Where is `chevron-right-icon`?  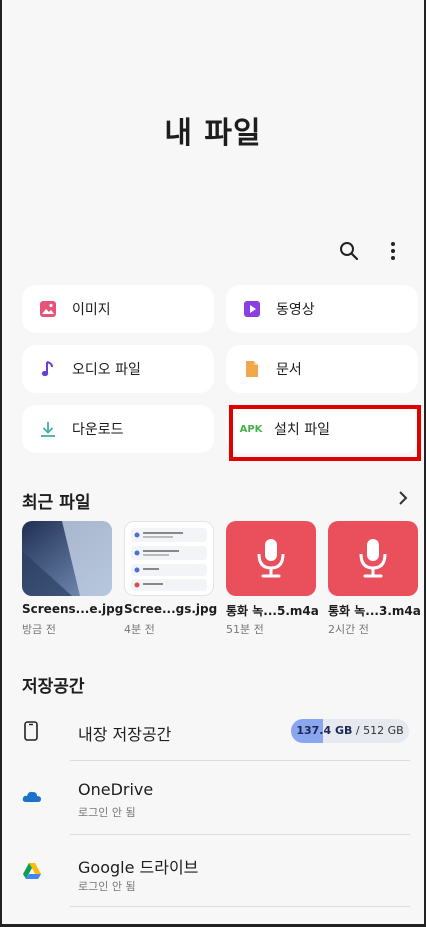
chevron-right-icon is located at coordinates (403, 499).